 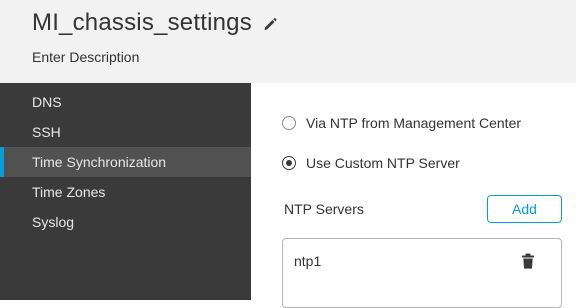 I want to click on trash-icon, so click(x=528, y=261).